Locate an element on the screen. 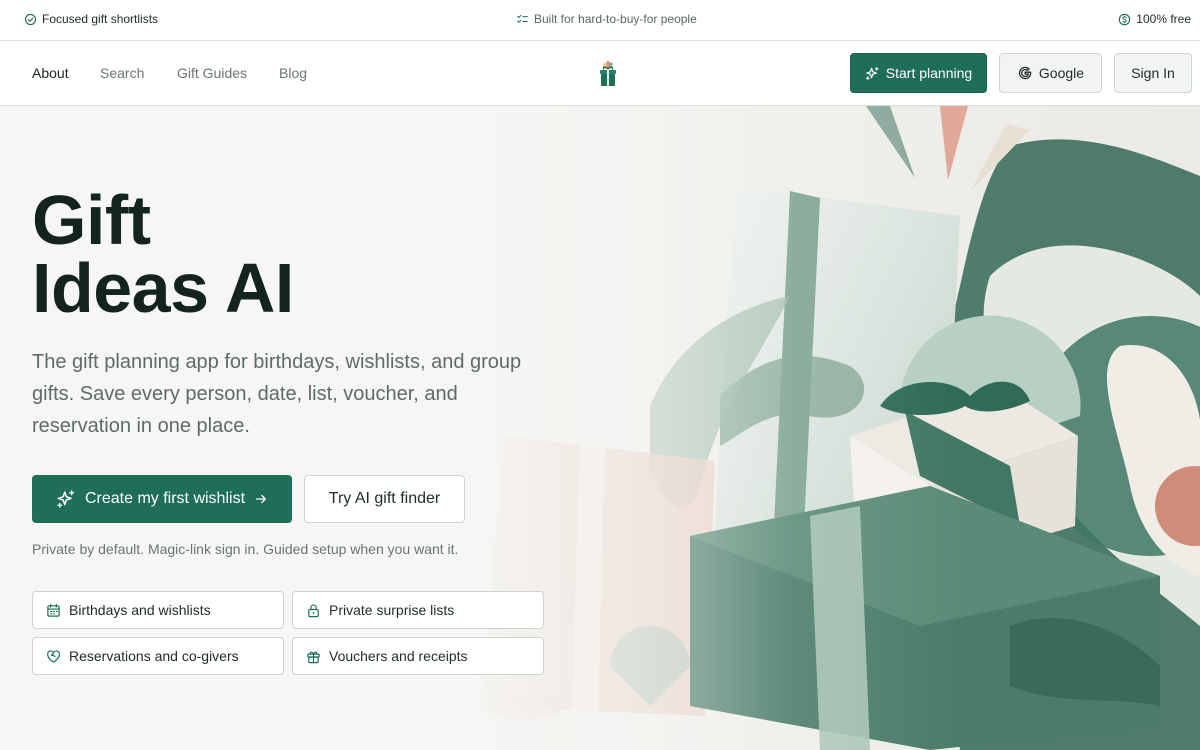 This screenshot has height=750, width=1200. feature-label: Vouchers and receipts is located at coordinates (398, 656).